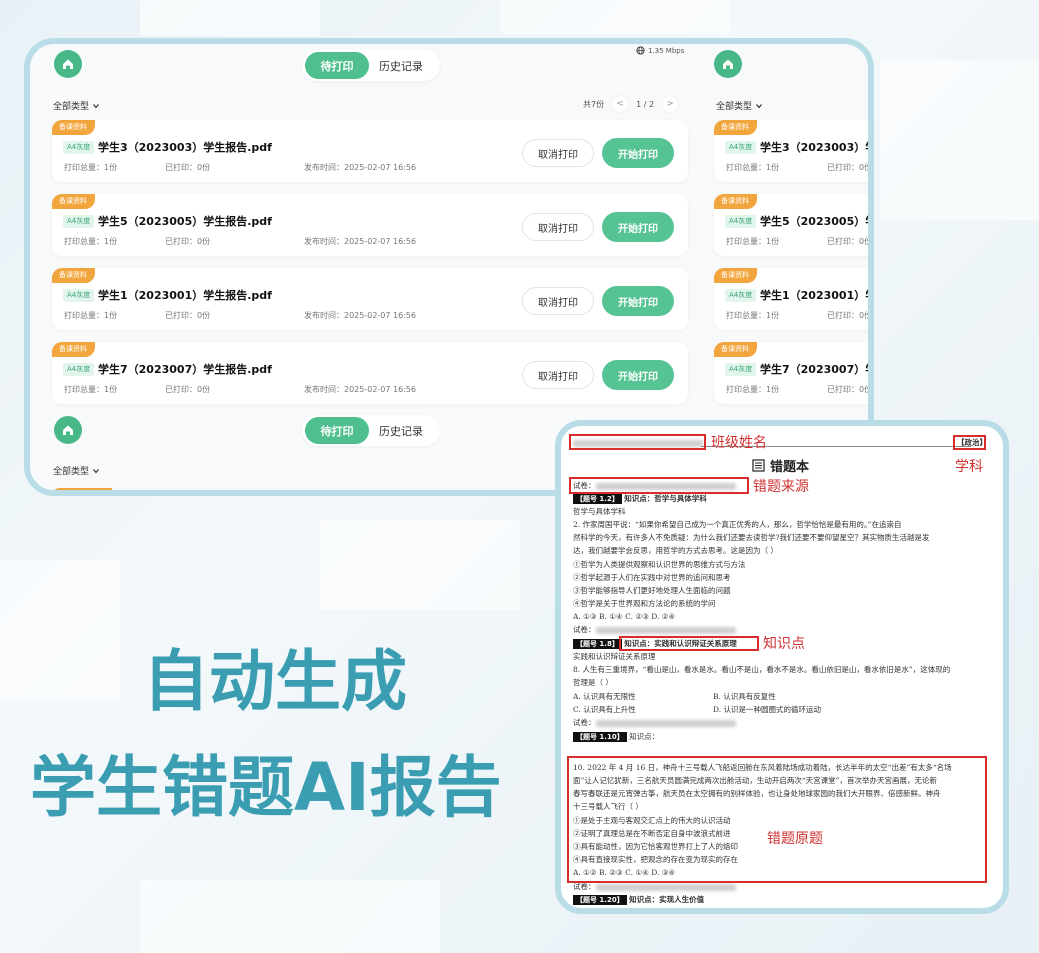 This screenshot has height=953, width=1039. What do you see at coordinates (275, 681) in the screenshot?
I see `headline-line1: 自动生成` at bounding box center [275, 681].